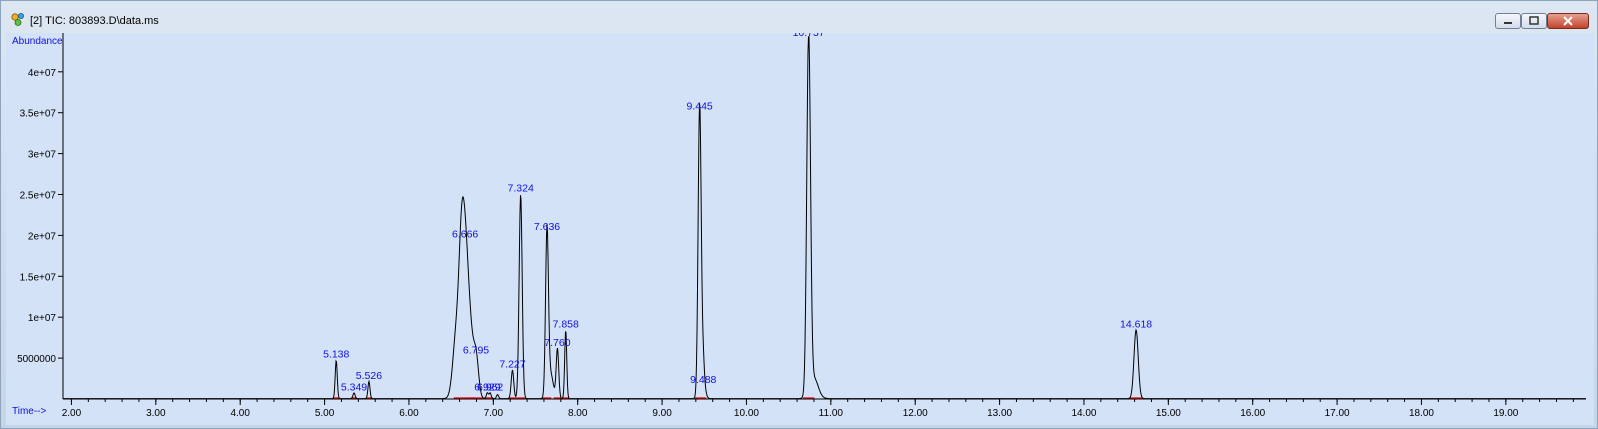  What do you see at coordinates (566, 324) in the screenshot?
I see `peak-label: 7.858` at bounding box center [566, 324].